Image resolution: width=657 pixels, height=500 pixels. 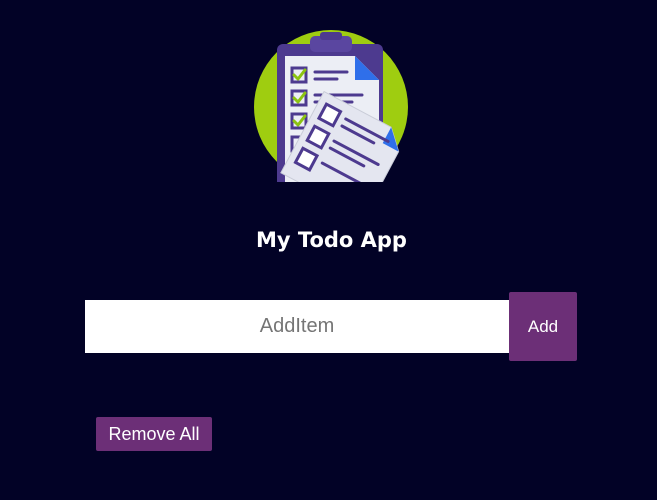 What do you see at coordinates (331, 106) in the screenshot?
I see `todo-checklist-icon` at bounding box center [331, 106].